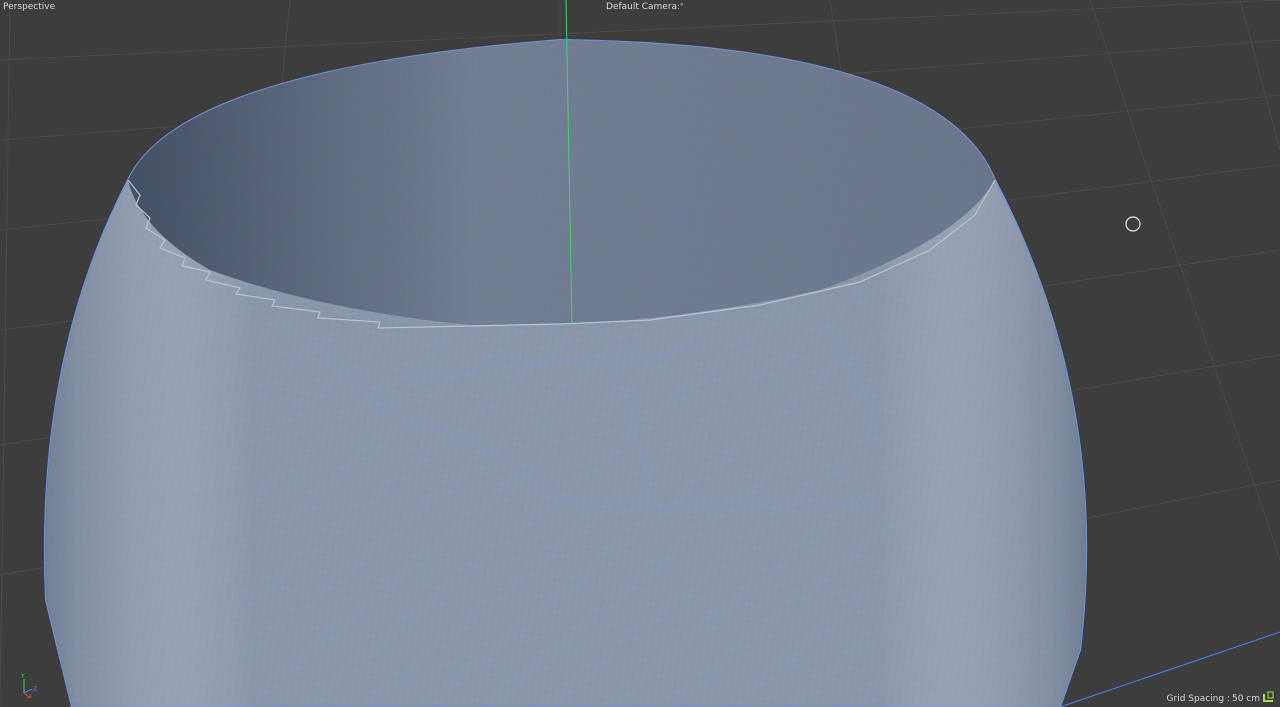 This screenshot has width=1280, height=707. I want to click on camera-menu-icon: :°, so click(680, 6).